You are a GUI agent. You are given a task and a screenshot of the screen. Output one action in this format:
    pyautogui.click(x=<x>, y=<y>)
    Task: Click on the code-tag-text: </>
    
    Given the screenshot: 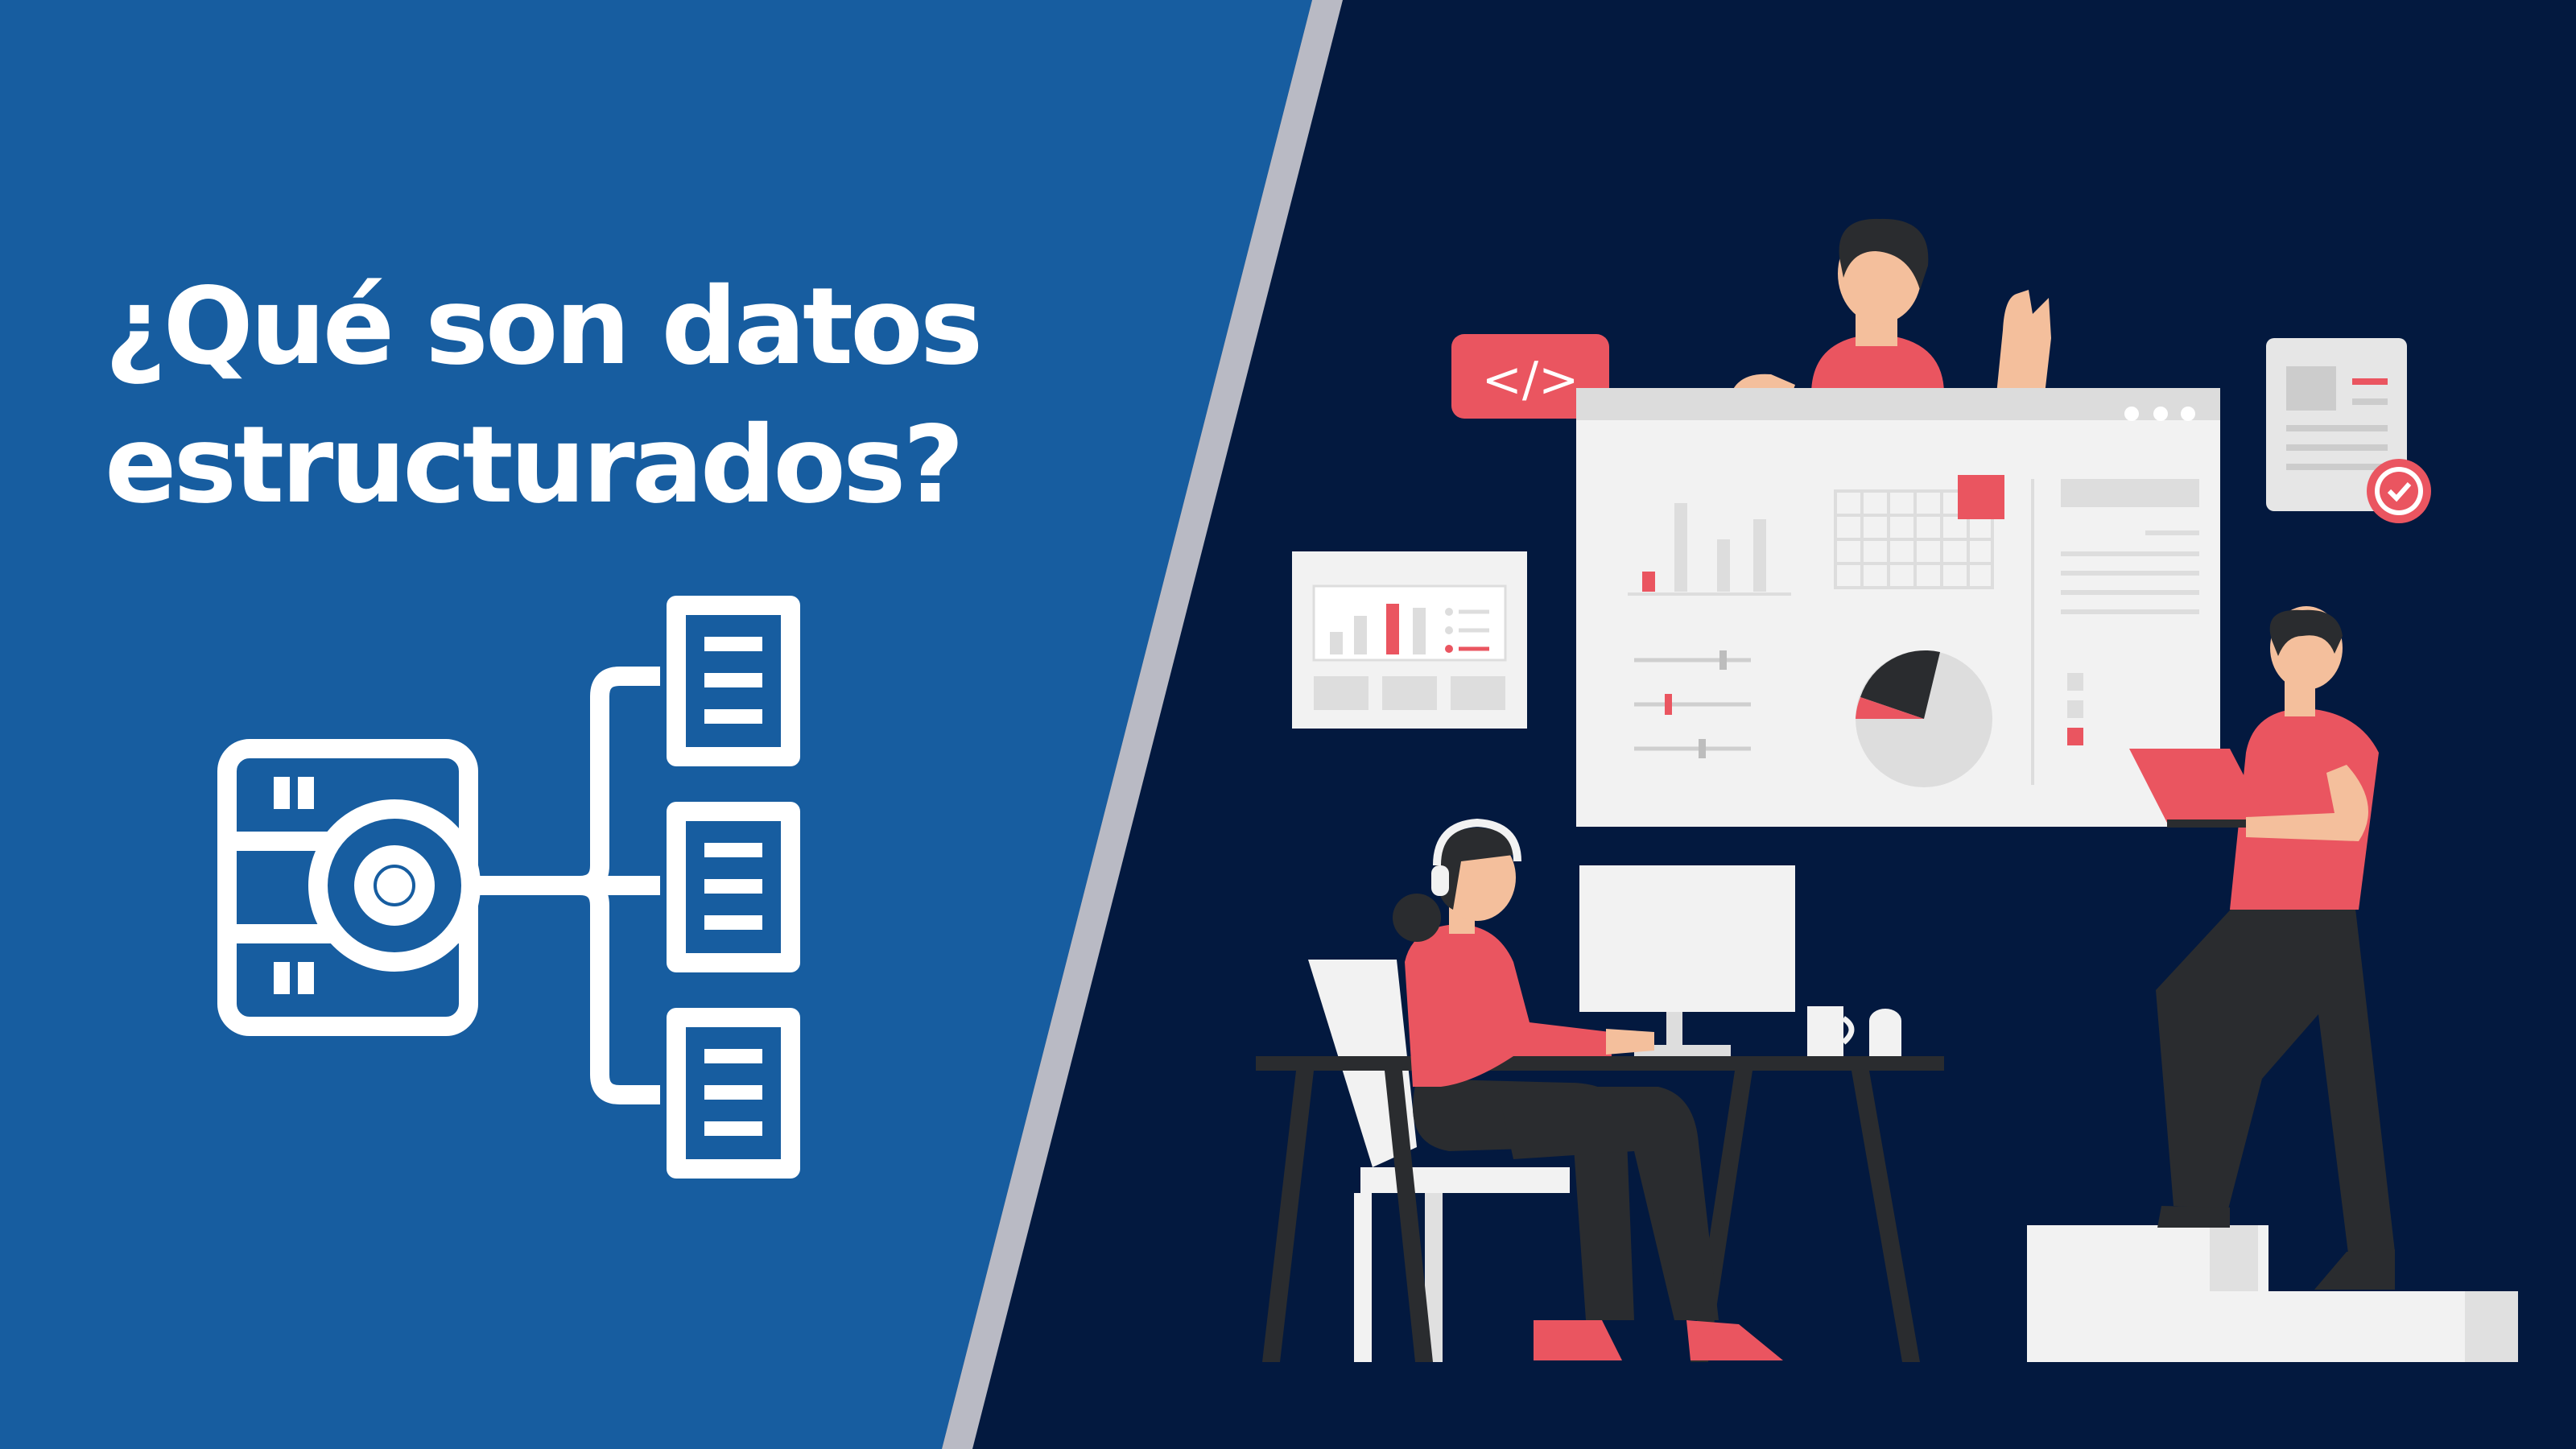 What is the action you would take?
    pyautogui.click(x=1530, y=380)
    